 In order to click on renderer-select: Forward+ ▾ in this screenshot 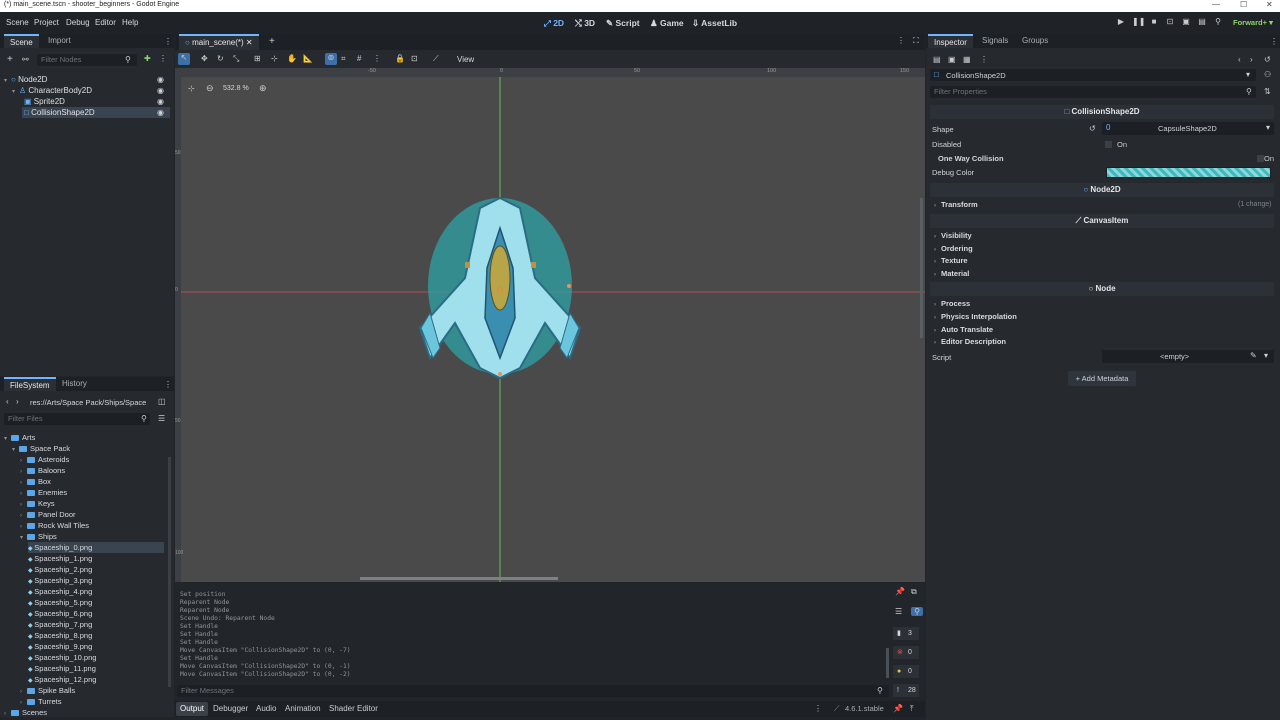, I will do `click(1253, 22)`.